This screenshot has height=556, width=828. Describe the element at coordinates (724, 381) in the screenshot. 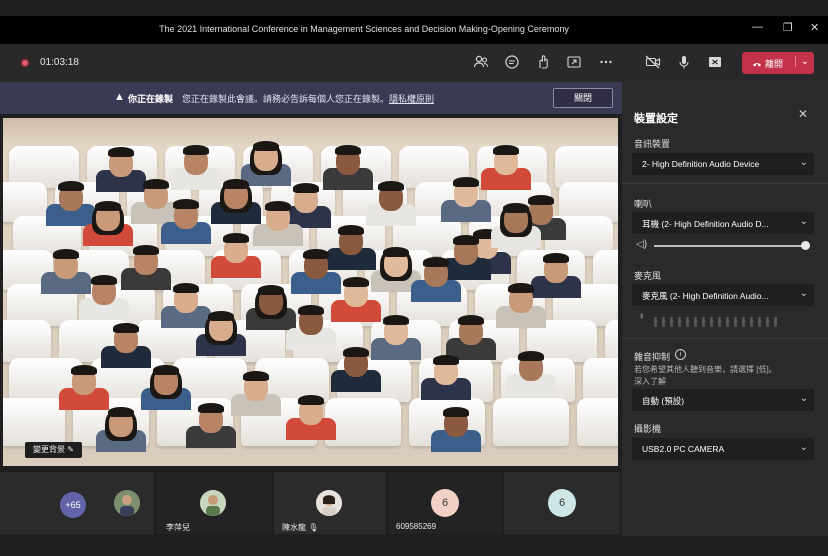

I see `learn-more-link: 深入了解` at that location.